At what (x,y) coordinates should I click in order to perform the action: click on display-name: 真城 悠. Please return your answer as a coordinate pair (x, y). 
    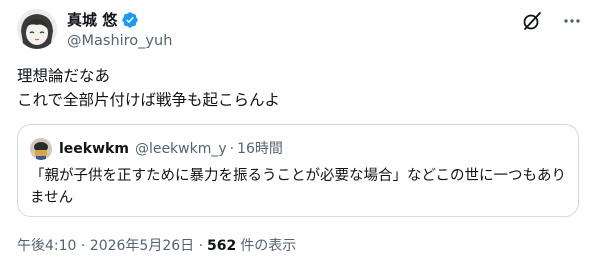
    Looking at the image, I should click on (92, 20).